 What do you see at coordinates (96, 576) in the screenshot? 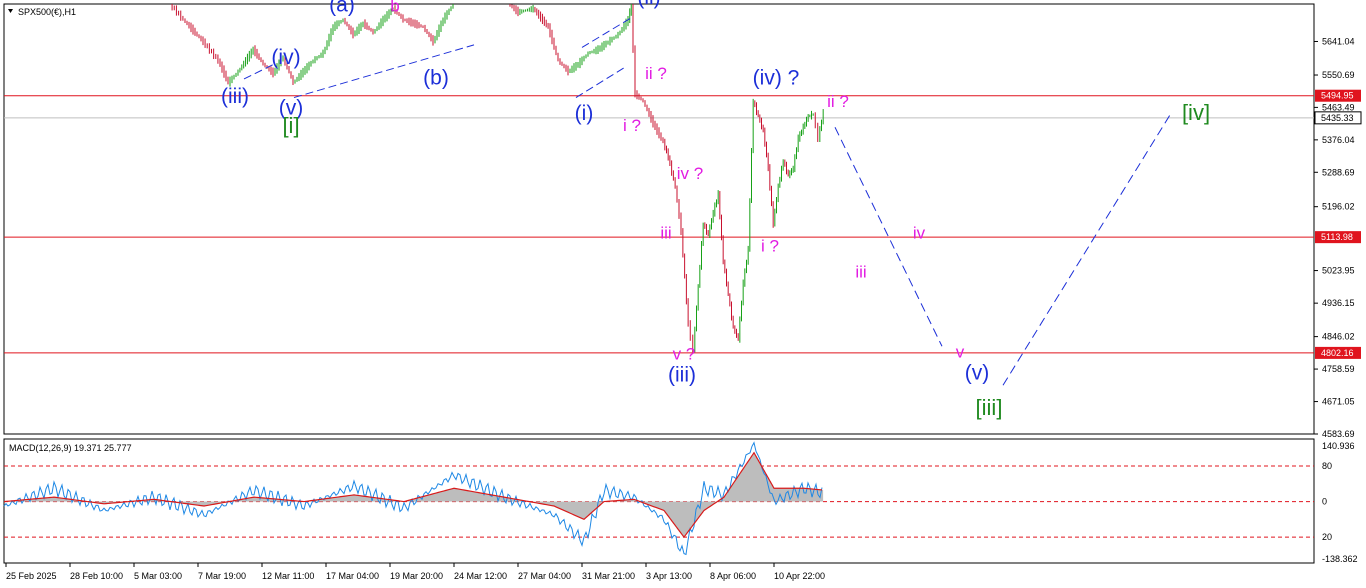
I see `time-tick-label: 28 Feb 10:00` at bounding box center [96, 576].